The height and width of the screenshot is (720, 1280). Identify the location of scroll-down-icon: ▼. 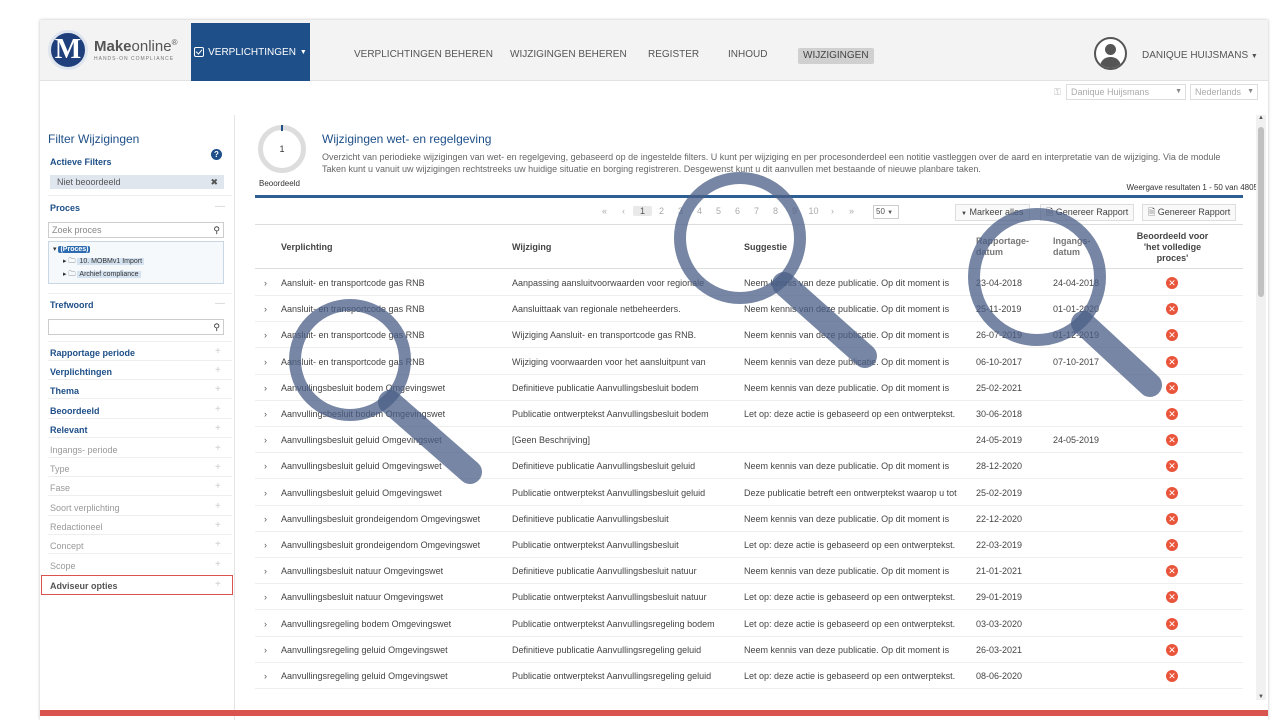
(1261, 697).